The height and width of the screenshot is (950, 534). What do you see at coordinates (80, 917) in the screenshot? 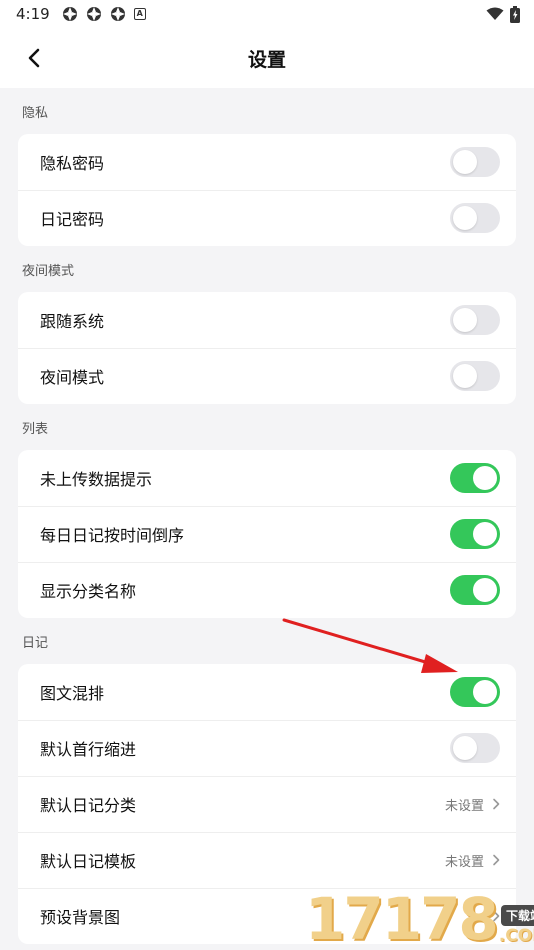
I see `setting-label: 预设背景图` at bounding box center [80, 917].